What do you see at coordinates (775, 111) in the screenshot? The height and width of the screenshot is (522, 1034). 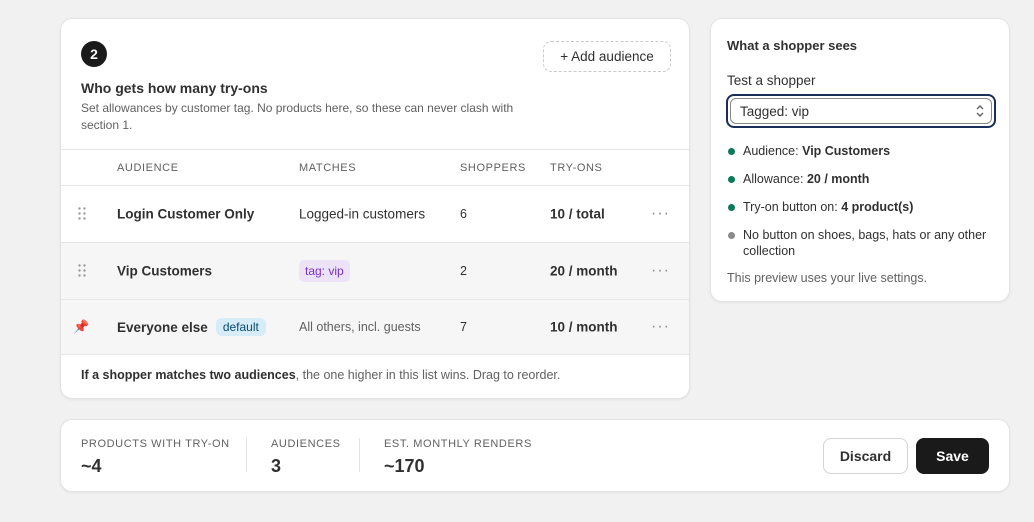 I see `test-shopper-selected-value: Tagged: vip` at bounding box center [775, 111].